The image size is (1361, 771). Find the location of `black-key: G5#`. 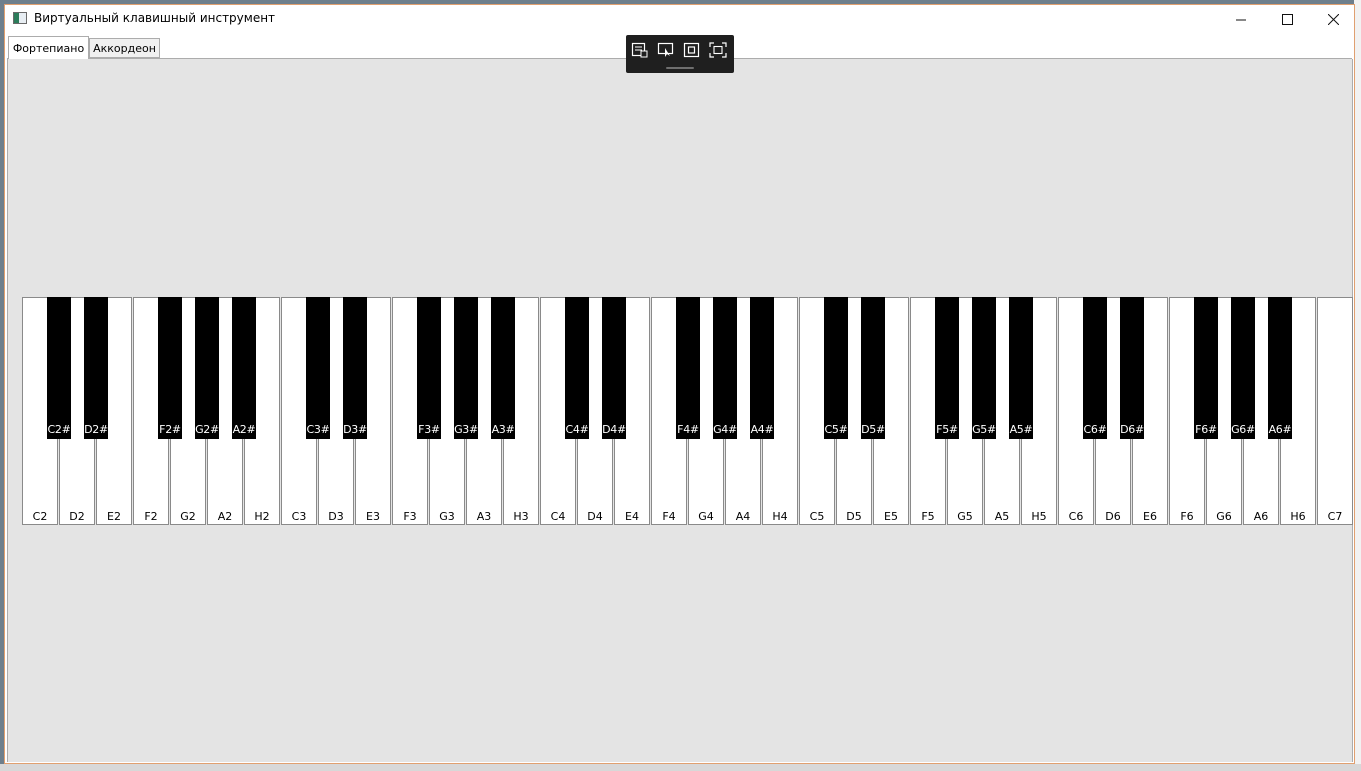

black-key: G5# is located at coordinates (984, 368).